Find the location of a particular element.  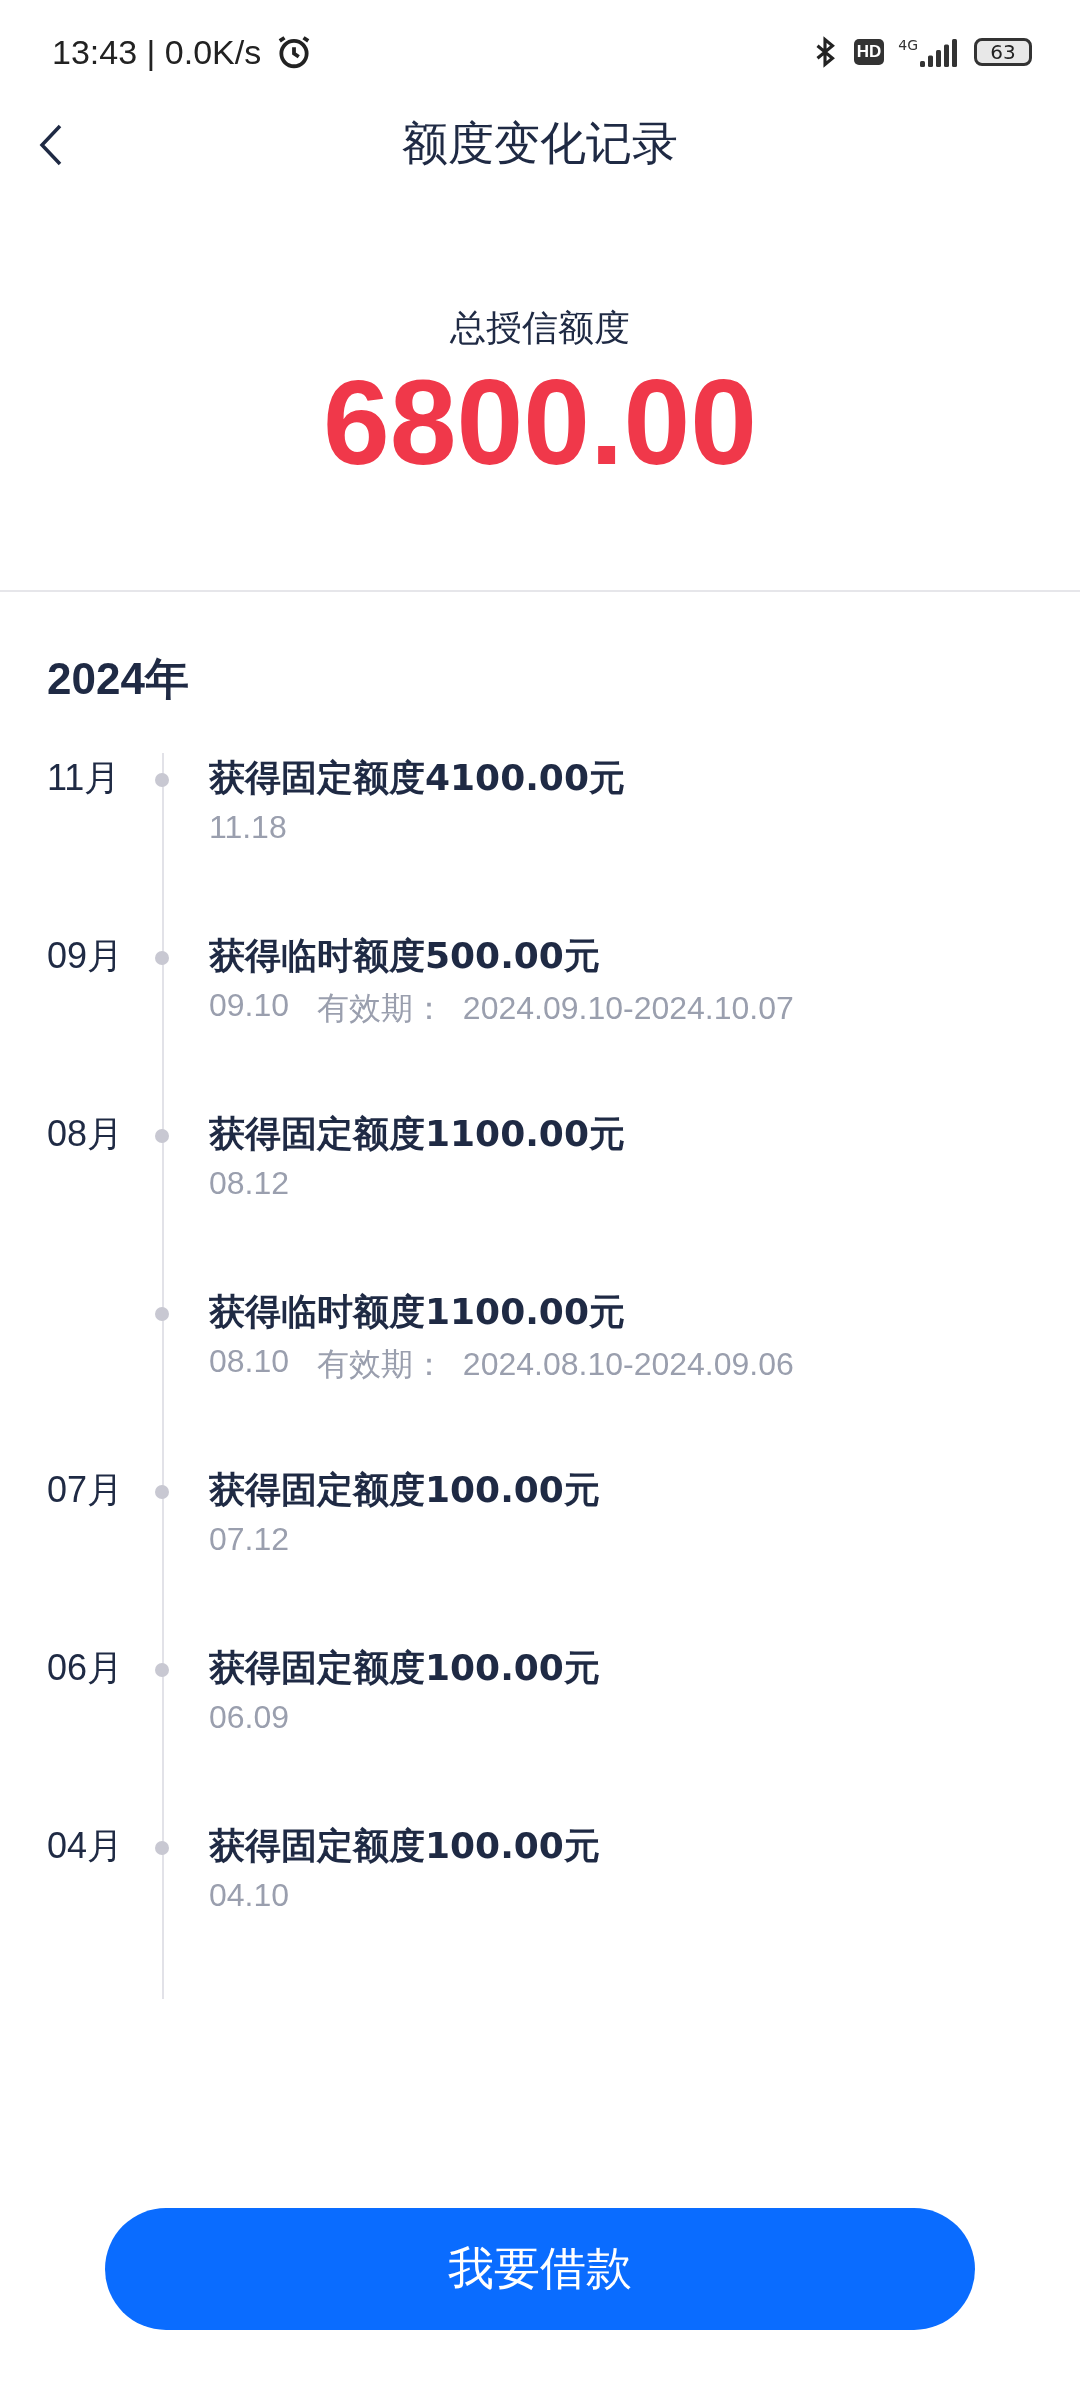

month-label: 04月 is located at coordinates (85, 1846).